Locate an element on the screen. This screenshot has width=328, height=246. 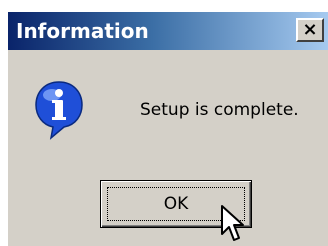
close-button: × is located at coordinates (310, 30).